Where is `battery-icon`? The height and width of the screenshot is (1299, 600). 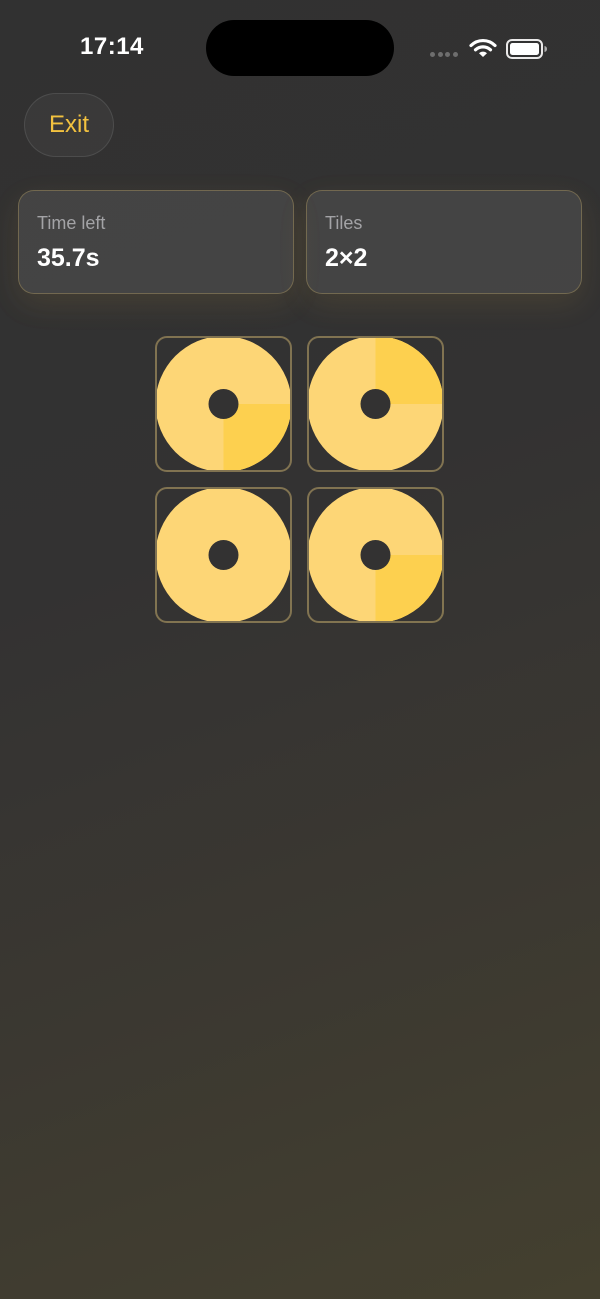 battery-icon is located at coordinates (526, 49).